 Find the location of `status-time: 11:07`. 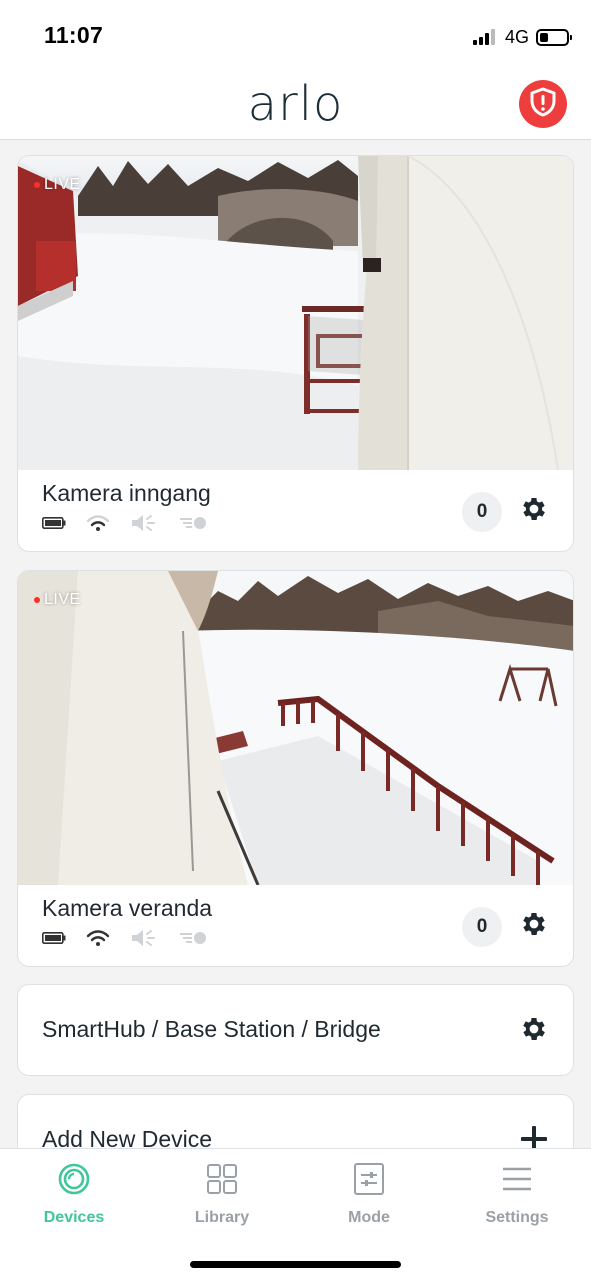

status-time: 11:07 is located at coordinates (74, 35).